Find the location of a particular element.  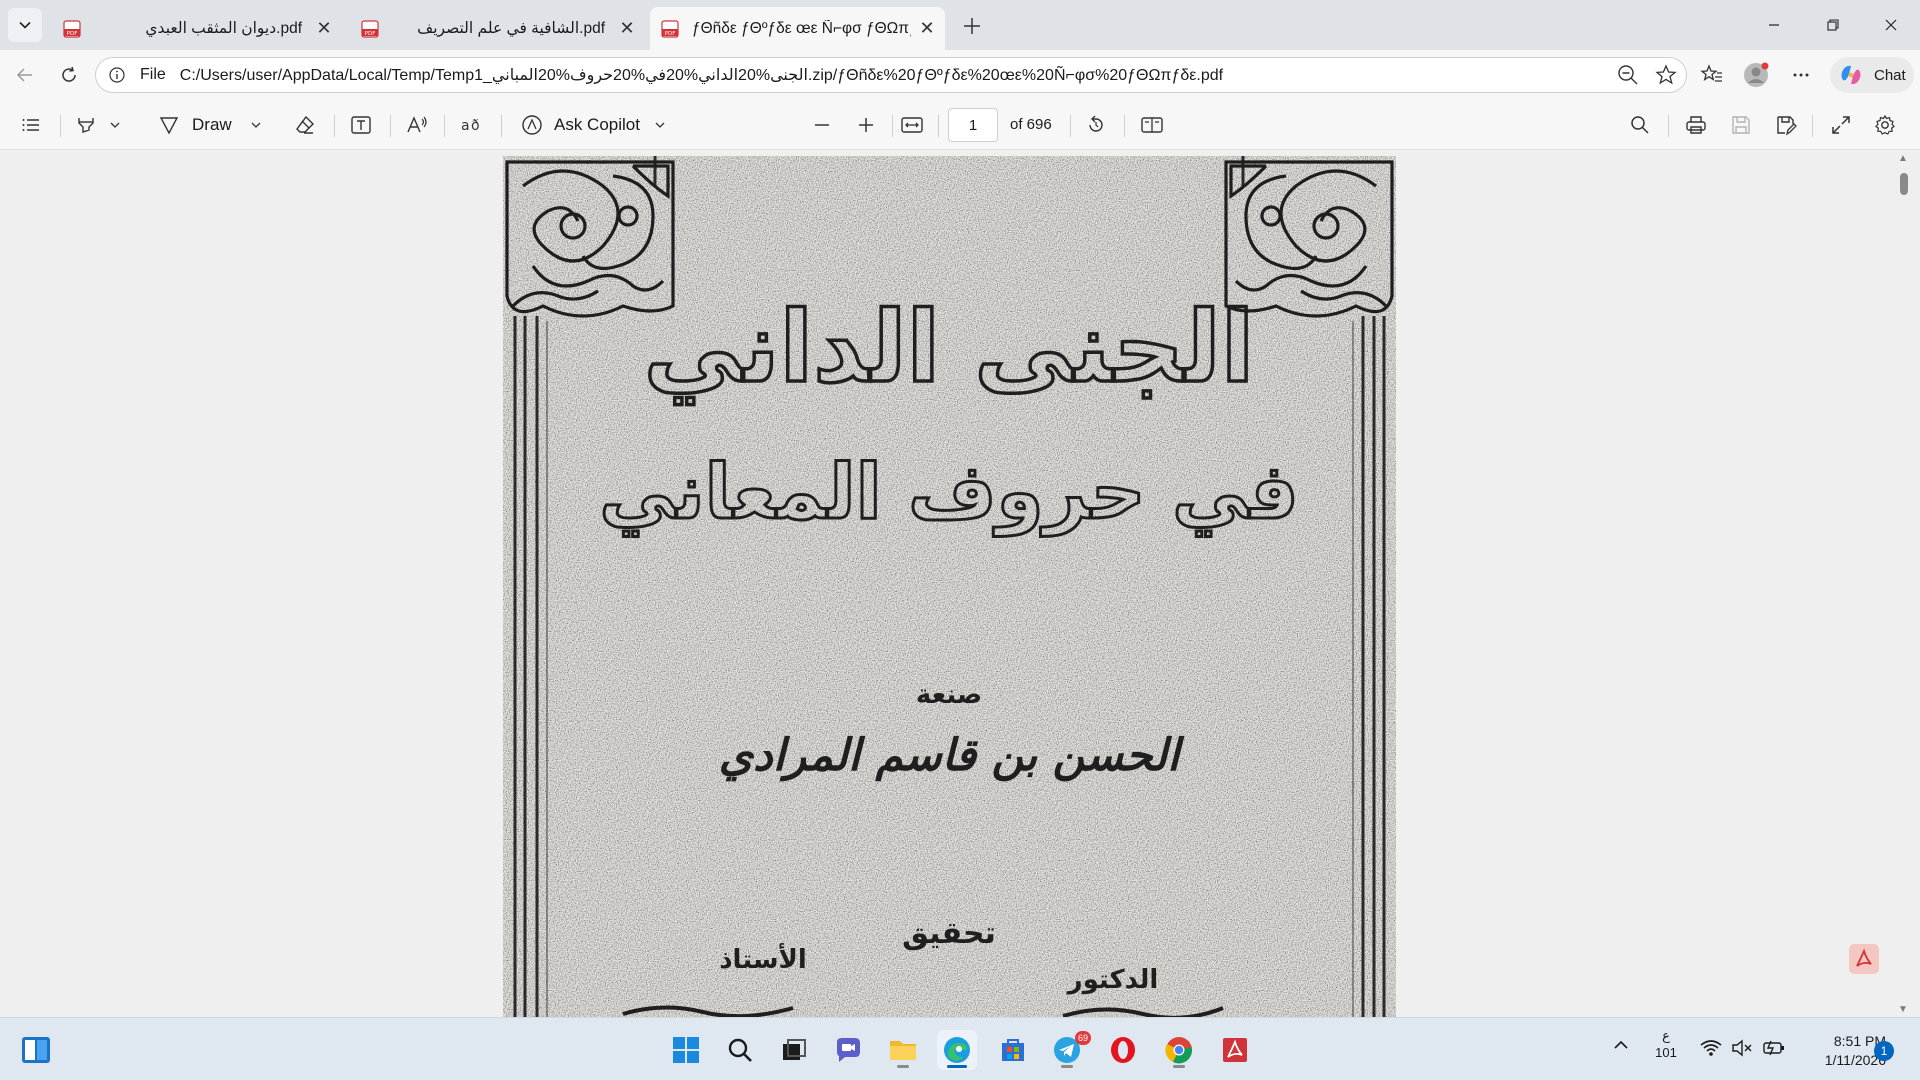

pdf-reader-icon is located at coordinates (1235, 1050).